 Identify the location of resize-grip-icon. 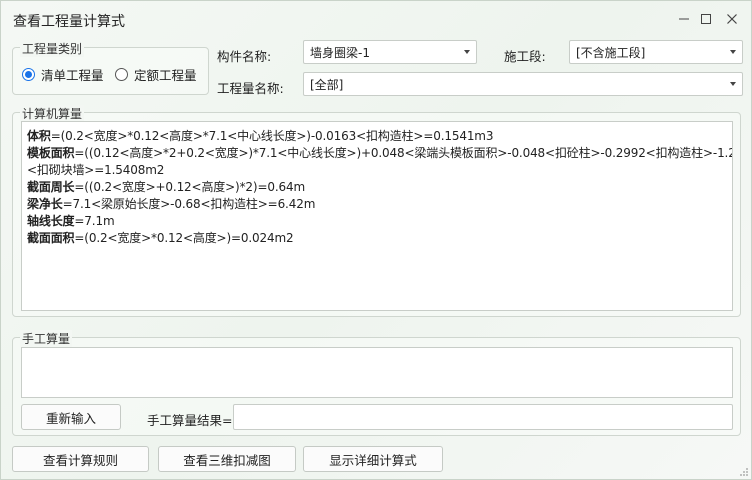
(744, 472).